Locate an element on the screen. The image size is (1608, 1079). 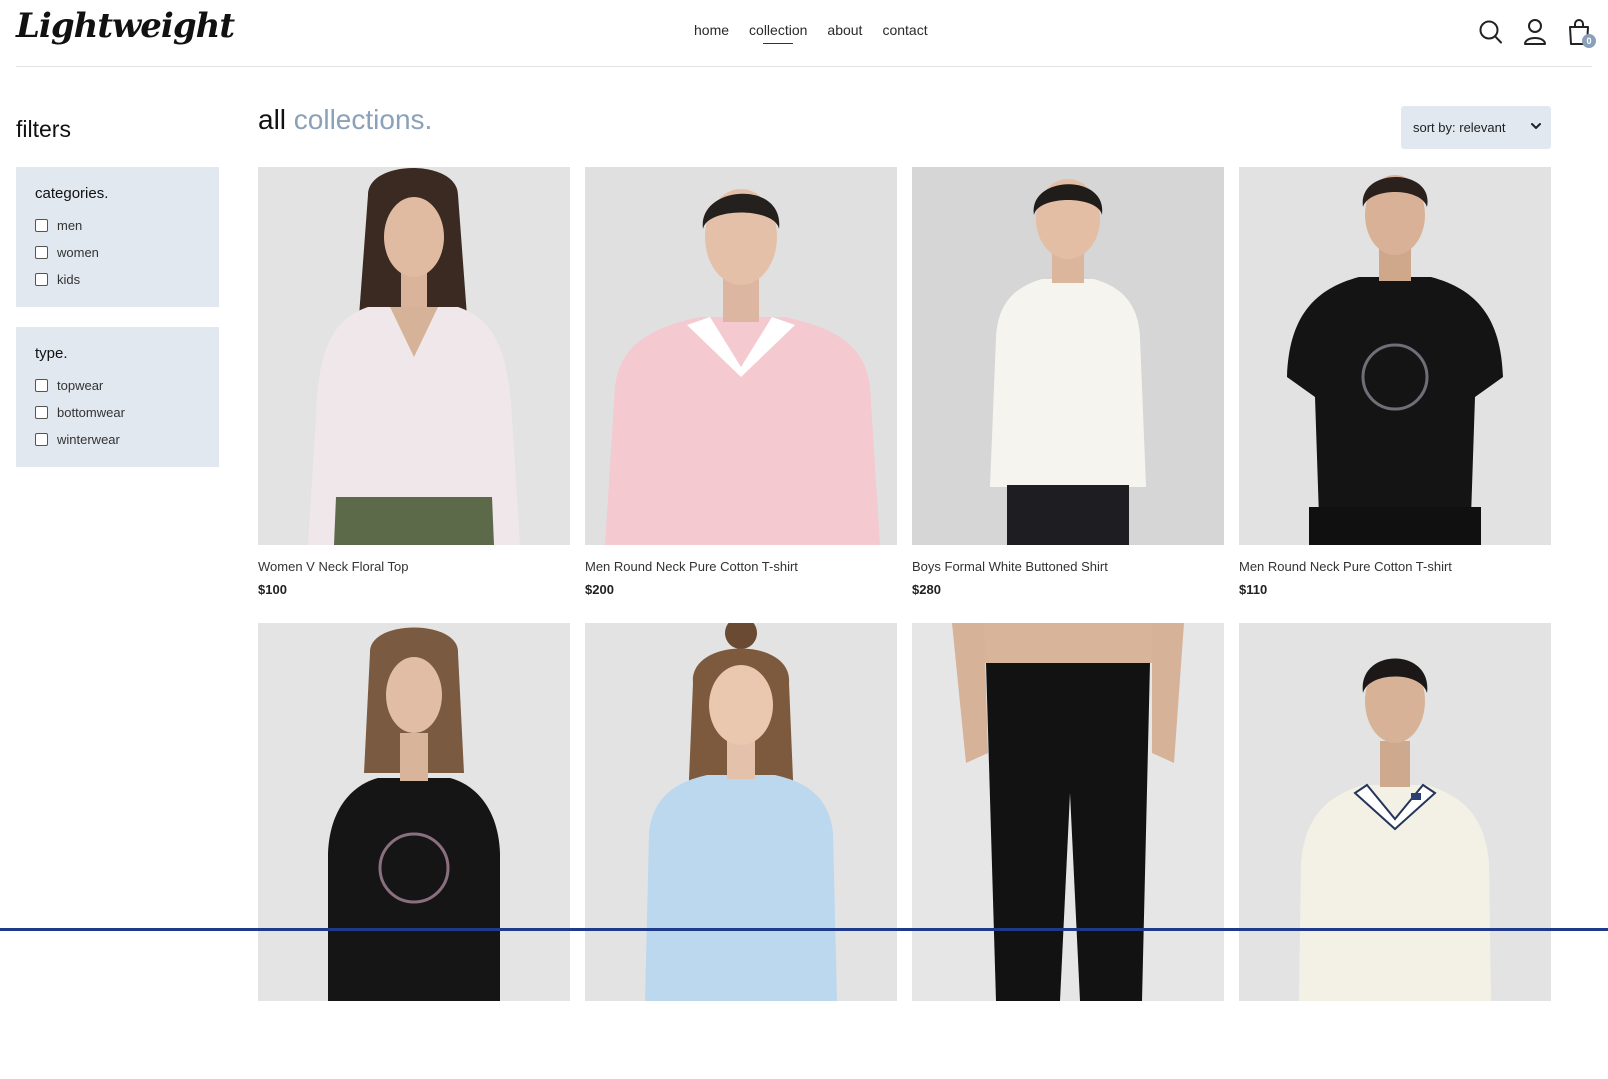
product-price: $280 is located at coordinates (926, 589).